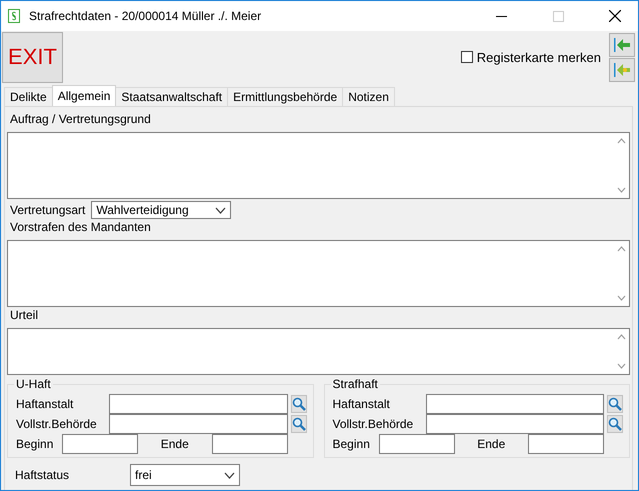 This screenshot has height=491, width=639. I want to click on checkbox-label: Registerkarte merken, so click(538, 57).